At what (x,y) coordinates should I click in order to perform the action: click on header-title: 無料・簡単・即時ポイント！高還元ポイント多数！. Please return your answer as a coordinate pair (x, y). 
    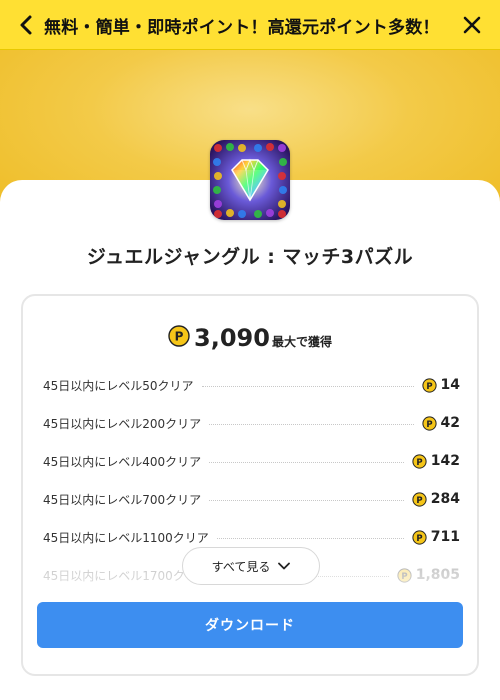
    Looking at the image, I should click on (242, 28).